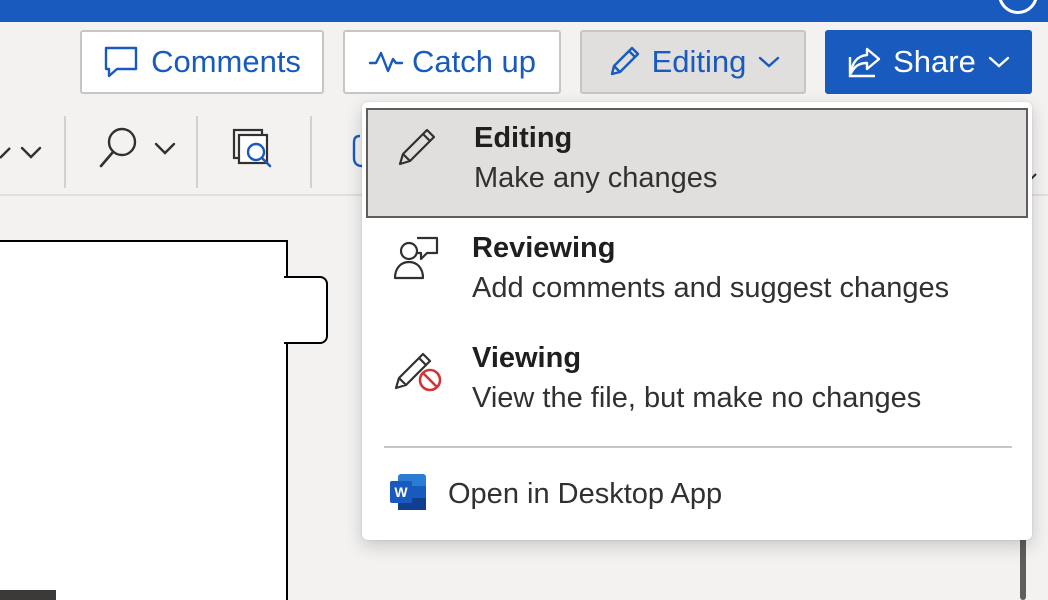 Image resolution: width=1048 pixels, height=600 pixels. What do you see at coordinates (306, 310) in the screenshot?
I see `document-comment-marker` at bounding box center [306, 310].